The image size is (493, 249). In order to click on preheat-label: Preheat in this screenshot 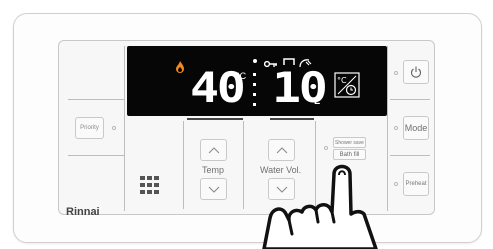, I will do `click(416, 184)`.